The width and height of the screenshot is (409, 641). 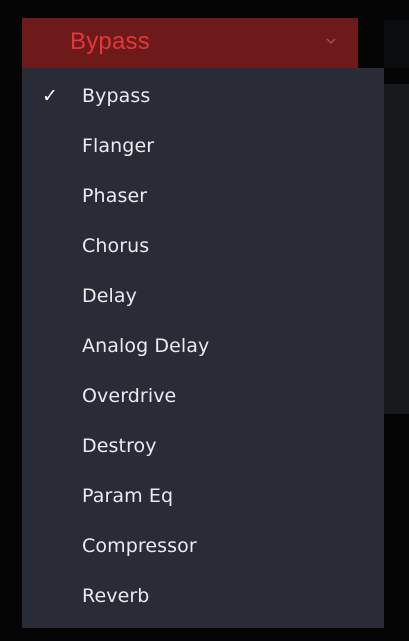 I want to click on menu-item-param-eq: Param Eq, so click(x=203, y=497).